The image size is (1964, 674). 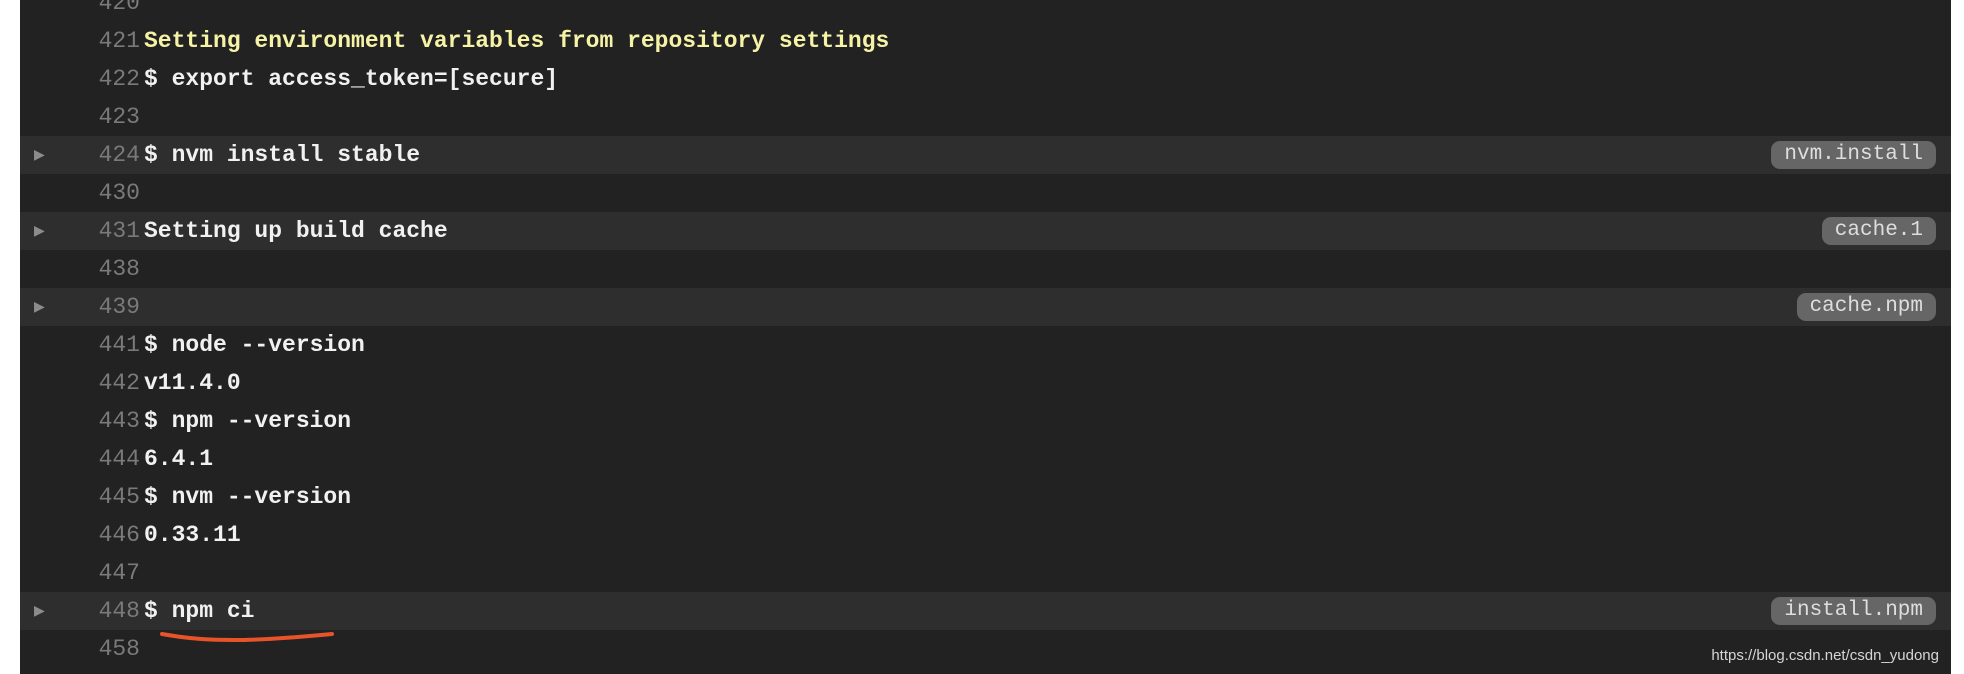 I want to click on watermark: https://blog.csdn.net/csdn_yudong, so click(x=1825, y=655).